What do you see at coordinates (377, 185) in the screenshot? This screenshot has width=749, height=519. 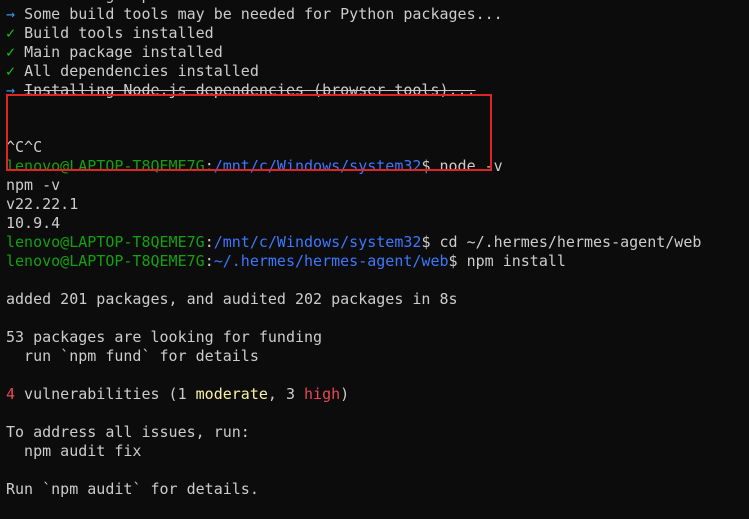 I see `terminal-line: npm -v` at bounding box center [377, 185].